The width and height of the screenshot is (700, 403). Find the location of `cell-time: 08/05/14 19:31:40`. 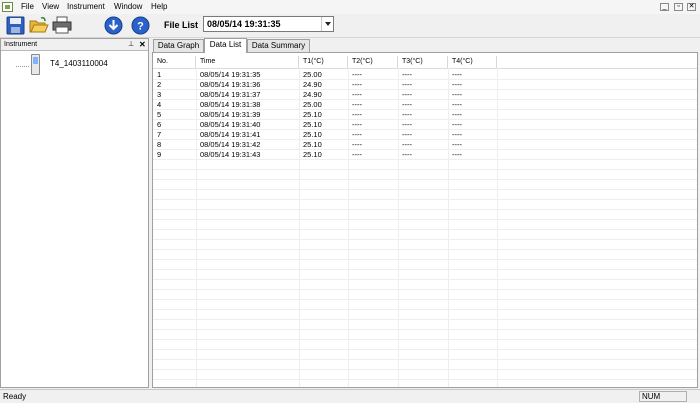

cell-time: 08/05/14 19:31:40 is located at coordinates (230, 124).